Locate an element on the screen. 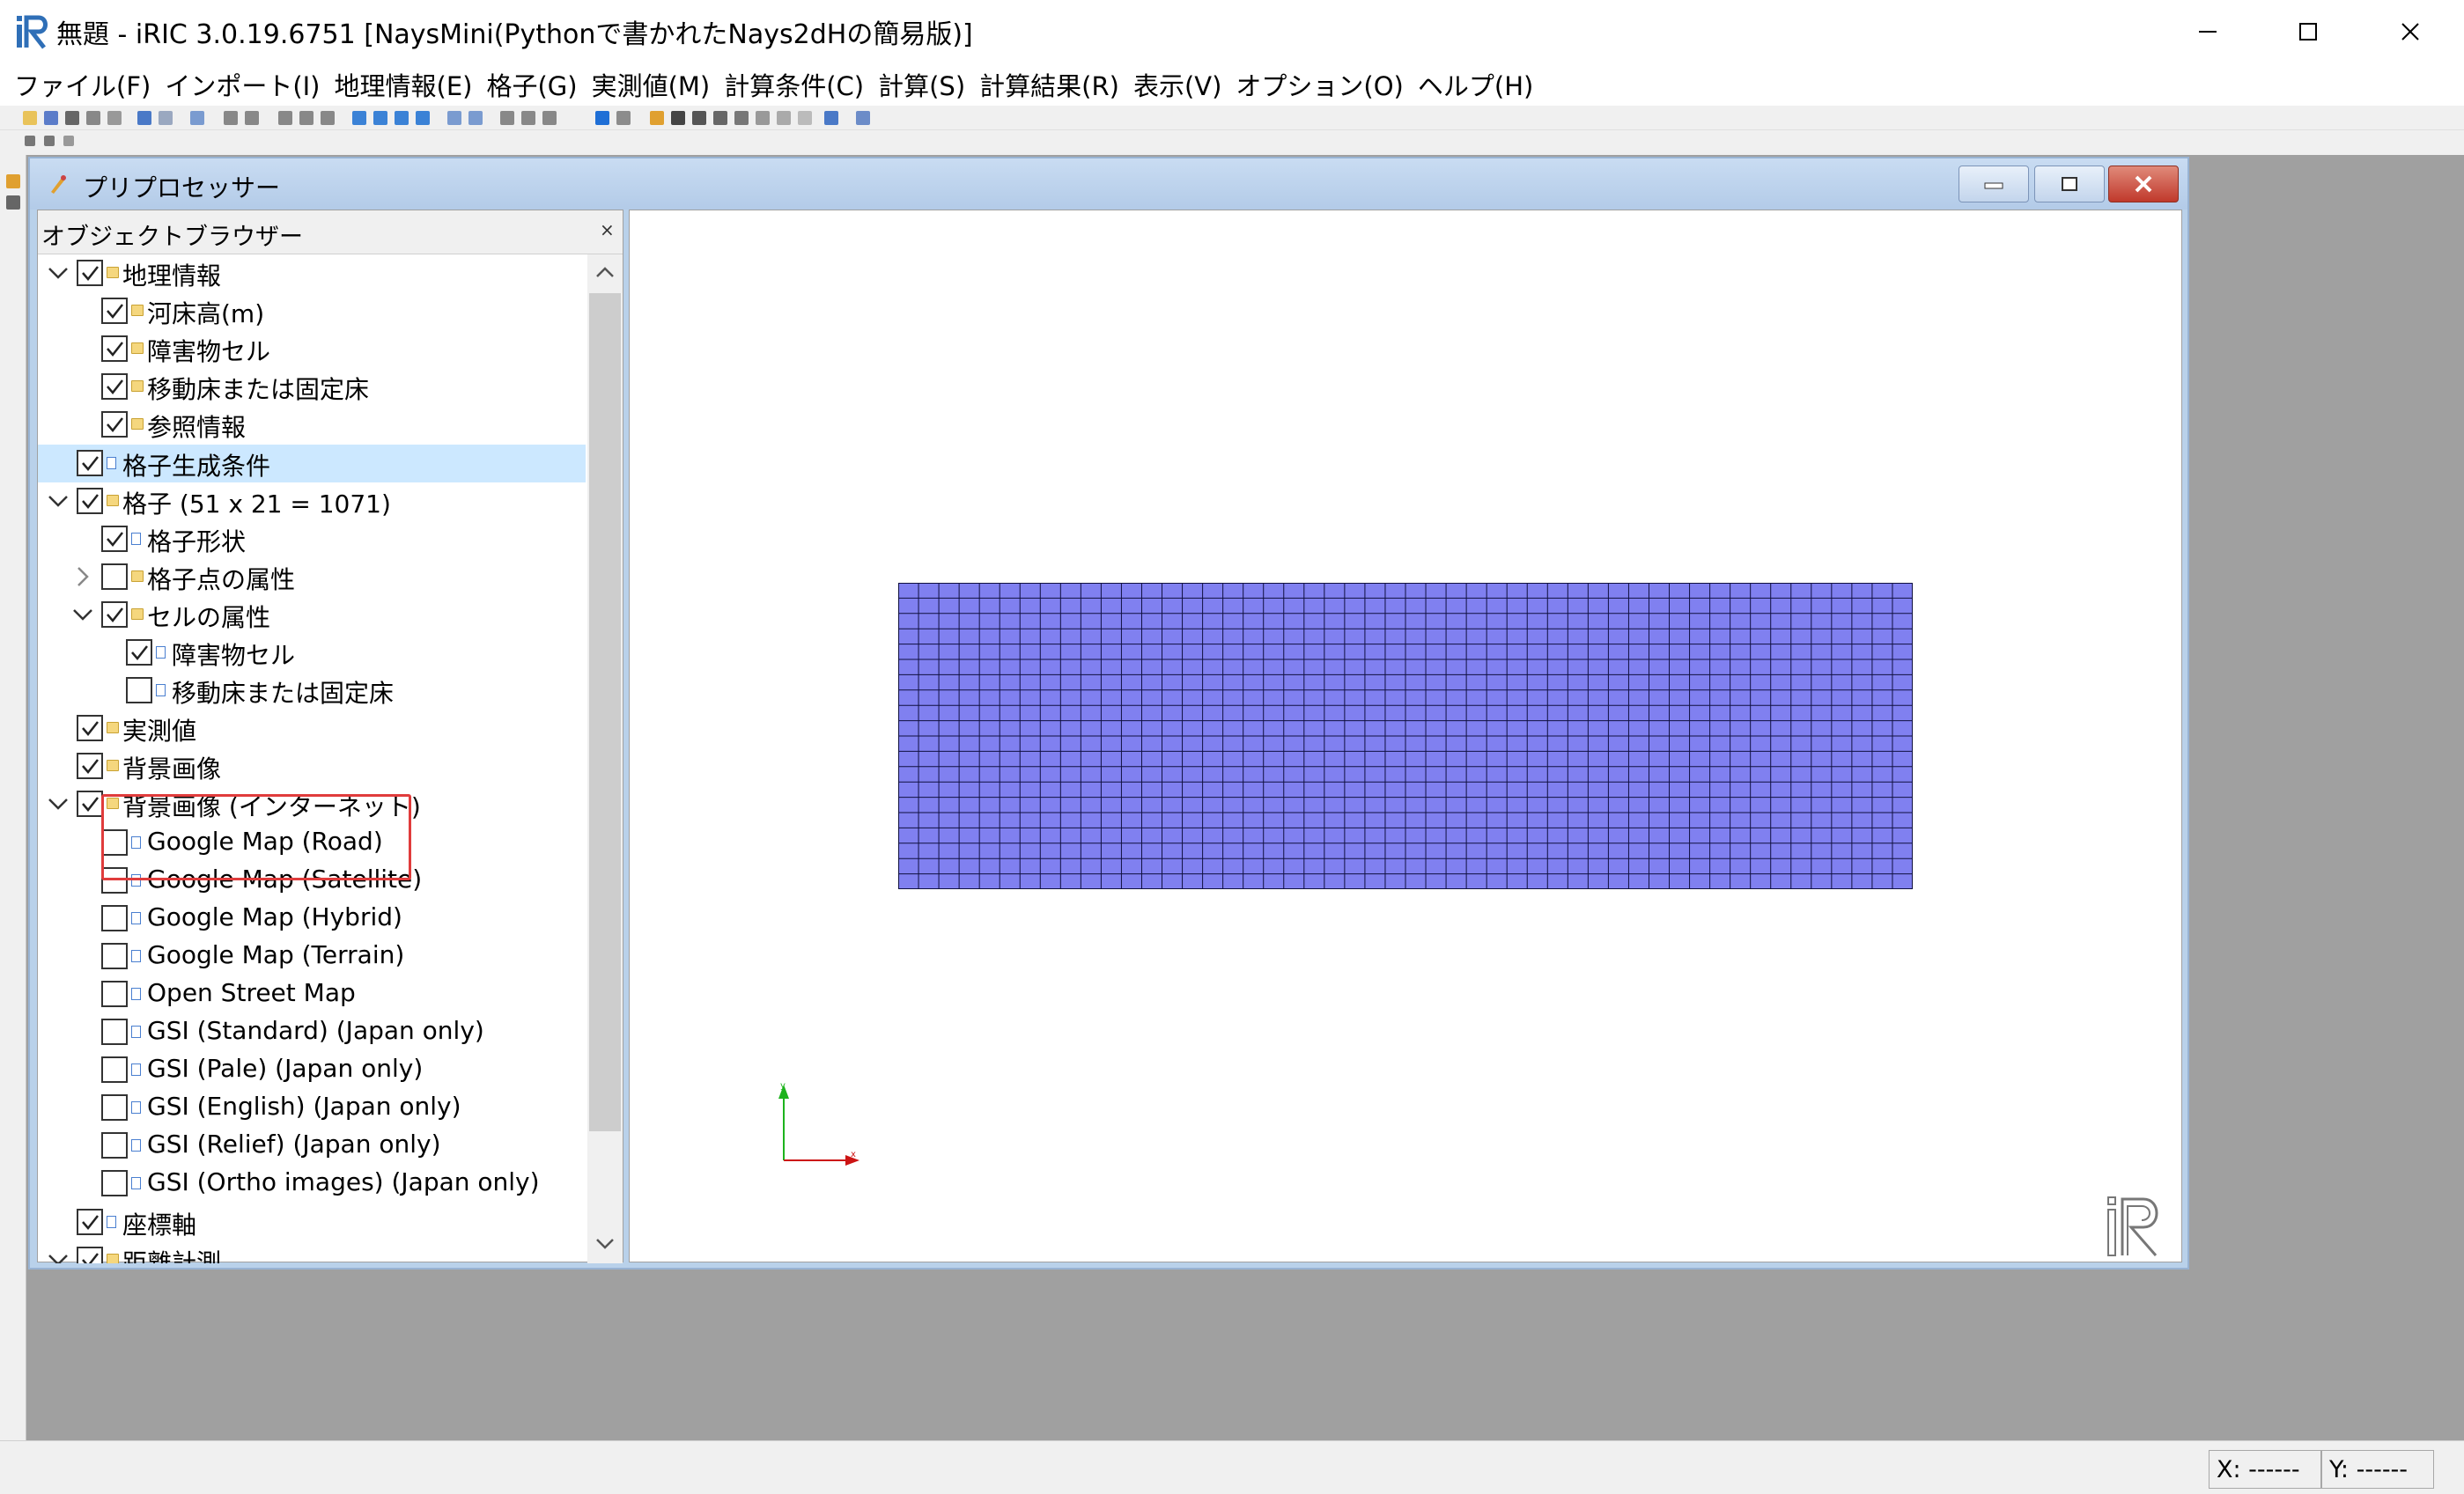 This screenshot has height=1494, width=2464. left-arrow-icon is located at coordinates (359, 118).